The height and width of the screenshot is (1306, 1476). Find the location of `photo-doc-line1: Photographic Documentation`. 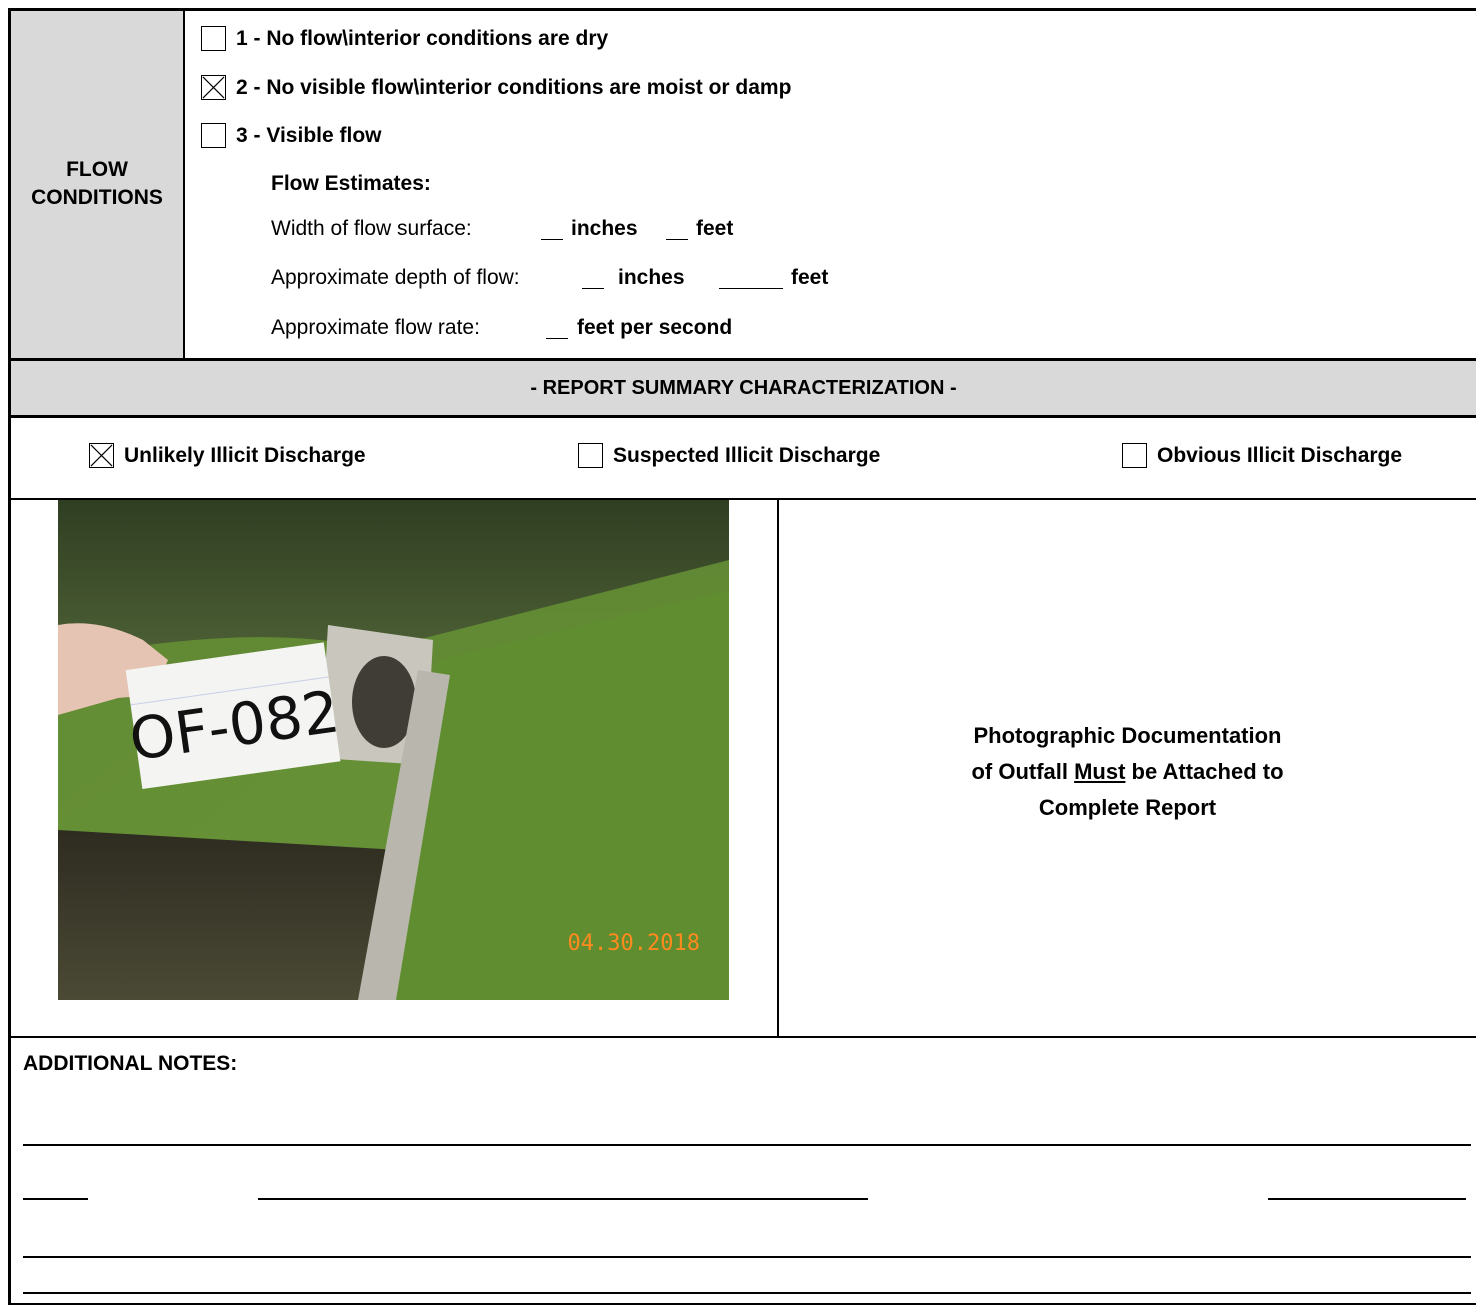

photo-doc-line1: Photographic Documentation is located at coordinates (1127, 735).